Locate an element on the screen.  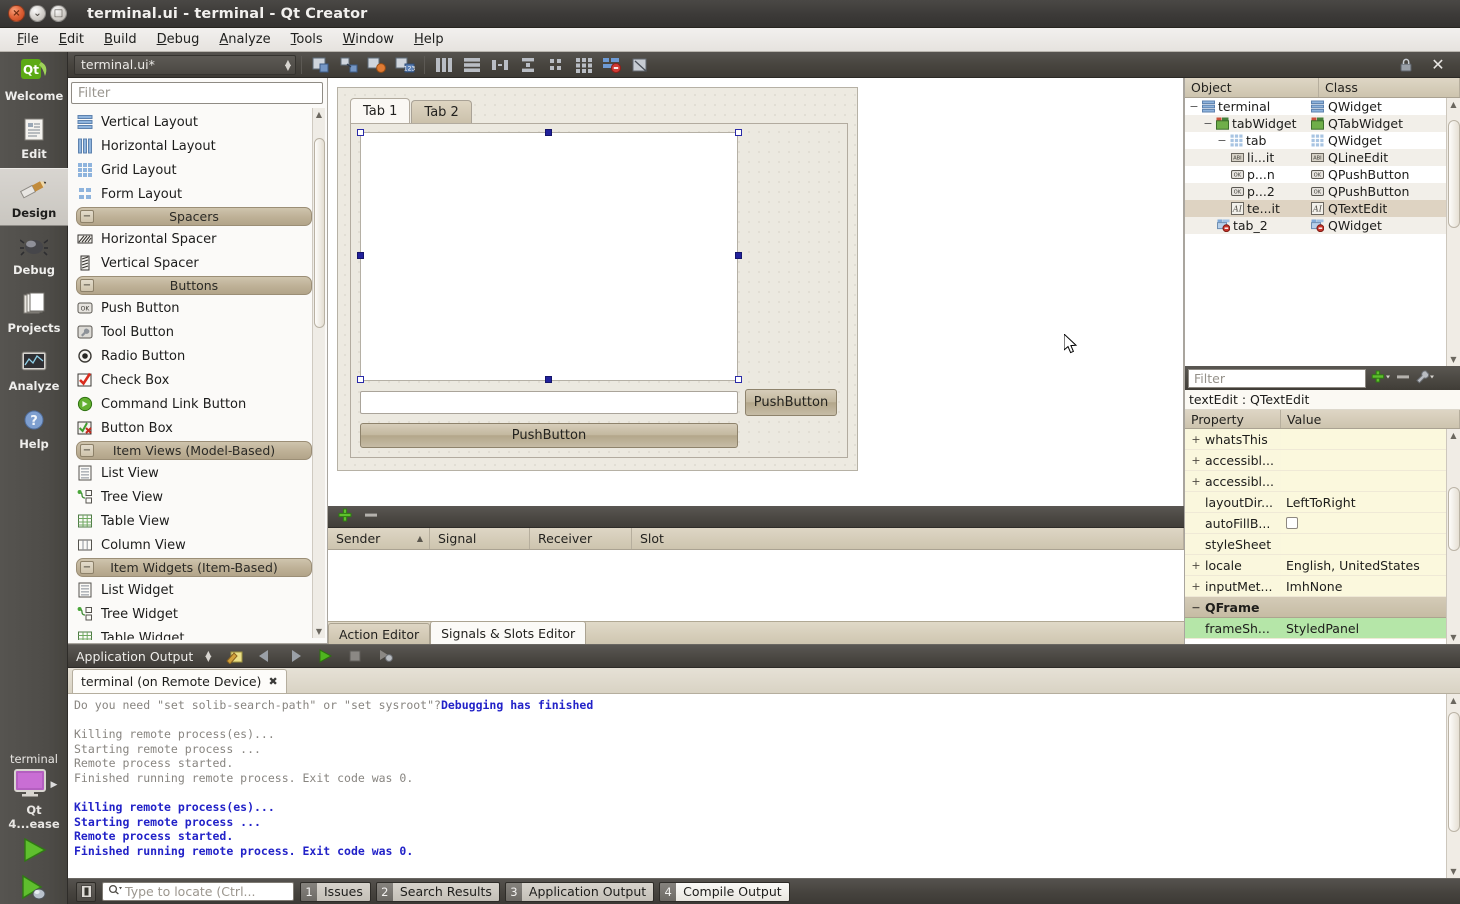
debug-button is located at coordinates (34, 886).